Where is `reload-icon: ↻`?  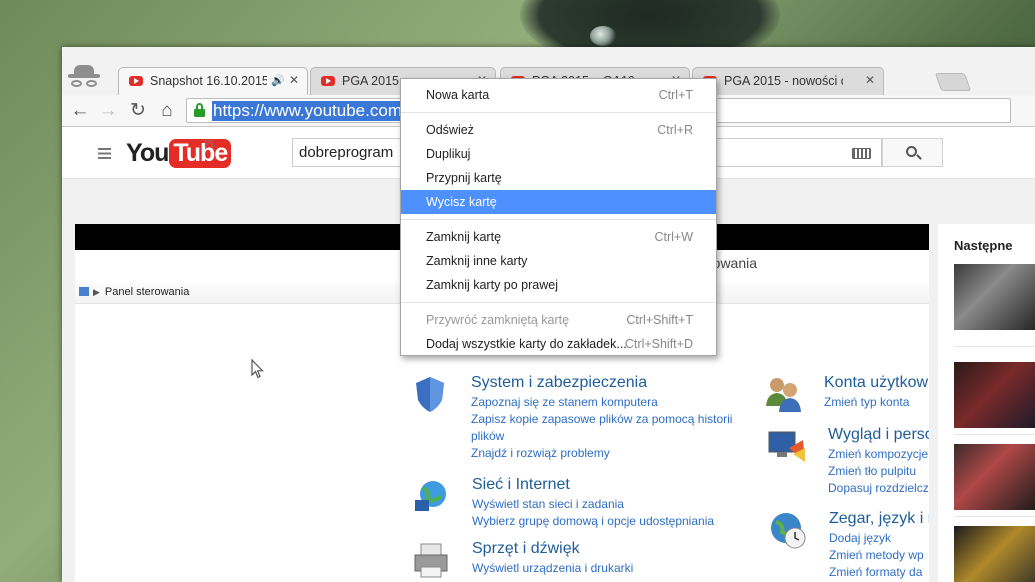 reload-icon: ↻ is located at coordinates (138, 111).